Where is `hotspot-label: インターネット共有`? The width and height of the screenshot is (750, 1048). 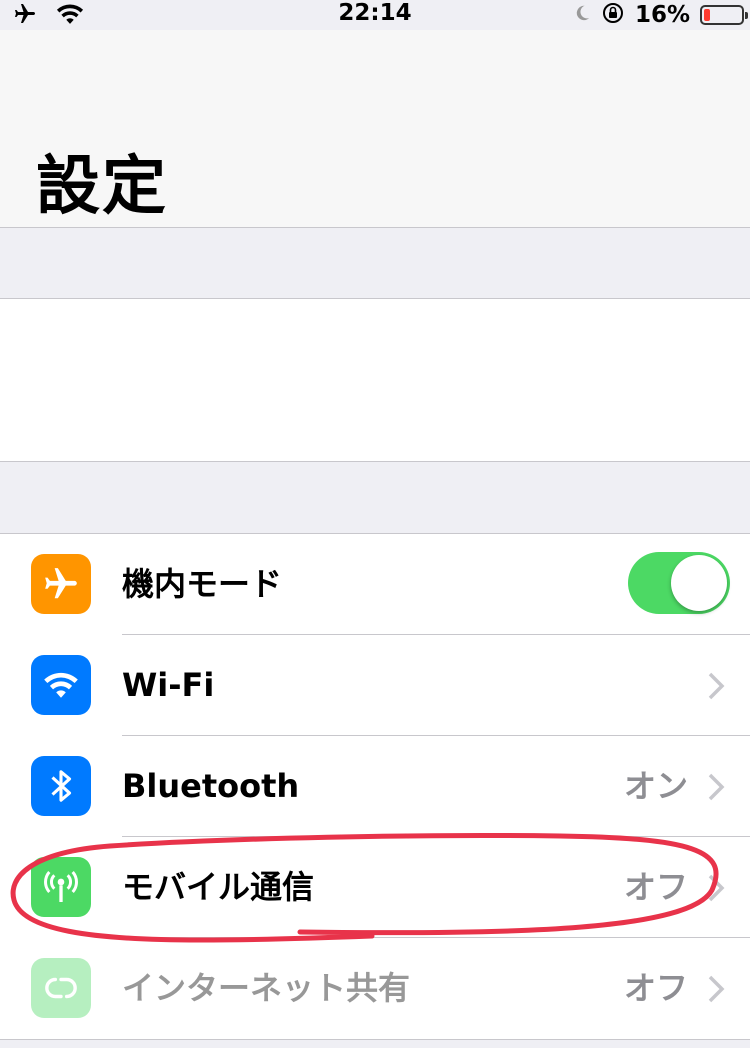 hotspot-label: インターネット共有 is located at coordinates (266, 988).